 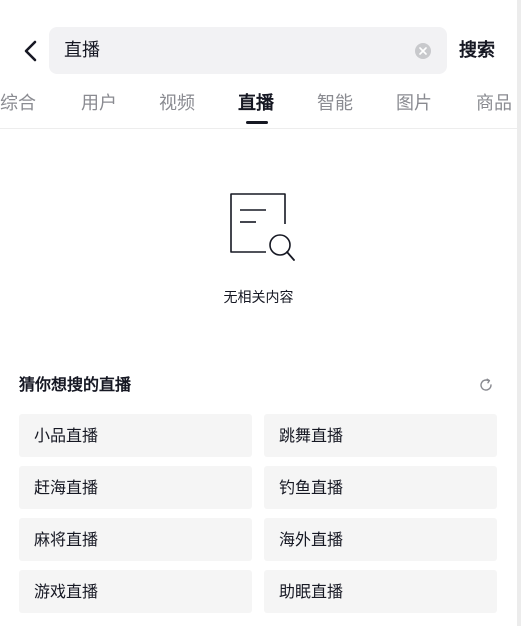 I want to click on tab-smart: 智能, so click(x=335, y=104).